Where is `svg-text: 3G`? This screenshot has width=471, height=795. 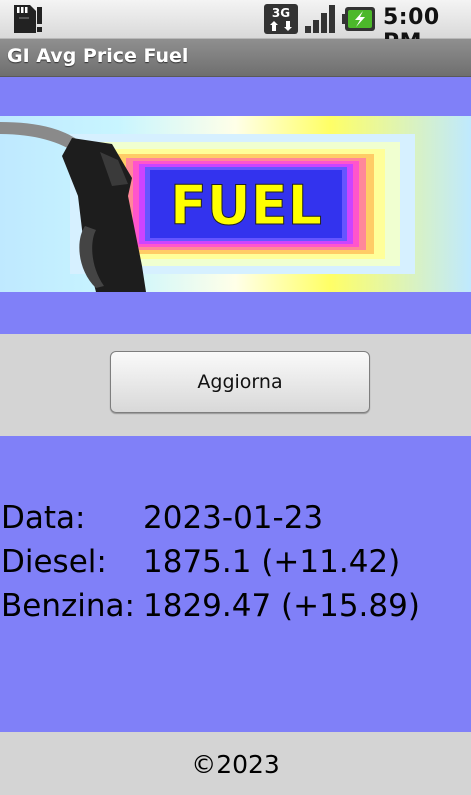 svg-text: 3G is located at coordinates (281, 13).